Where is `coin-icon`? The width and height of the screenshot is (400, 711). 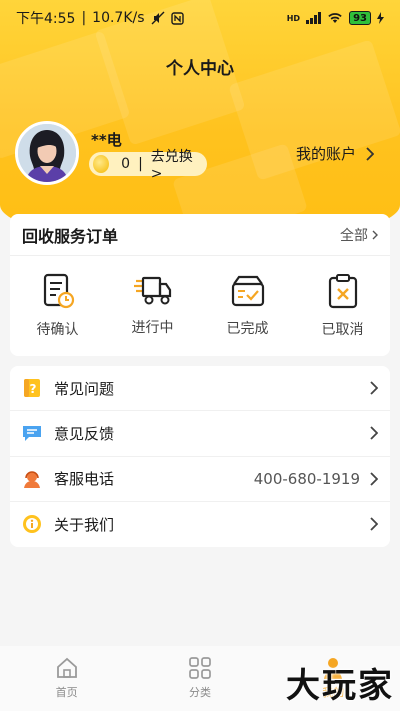
coin-icon is located at coordinates (101, 164).